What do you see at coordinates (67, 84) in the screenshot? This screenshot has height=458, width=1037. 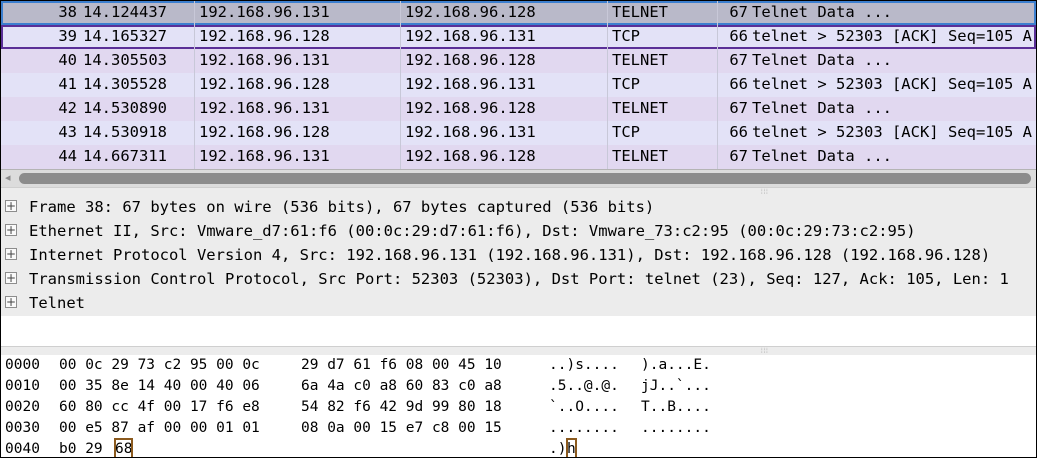 I see `packet-number: 41` at bounding box center [67, 84].